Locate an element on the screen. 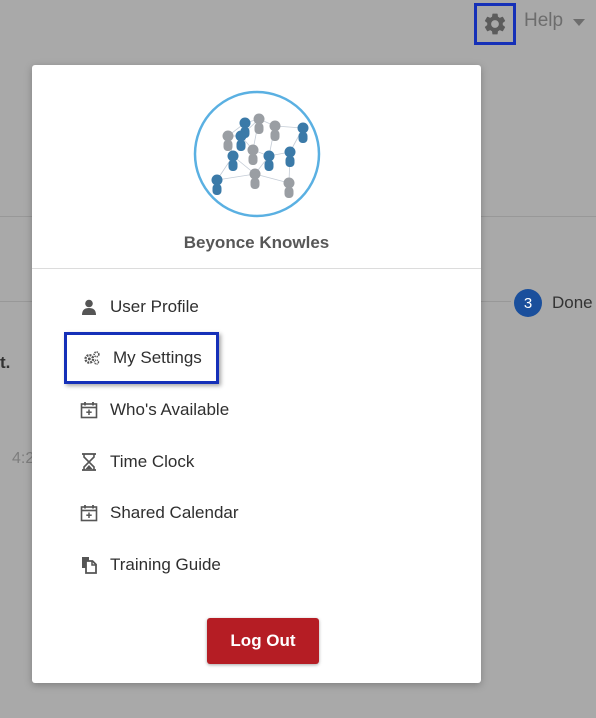 The image size is (596, 718). user-icon is located at coordinates (89, 307).